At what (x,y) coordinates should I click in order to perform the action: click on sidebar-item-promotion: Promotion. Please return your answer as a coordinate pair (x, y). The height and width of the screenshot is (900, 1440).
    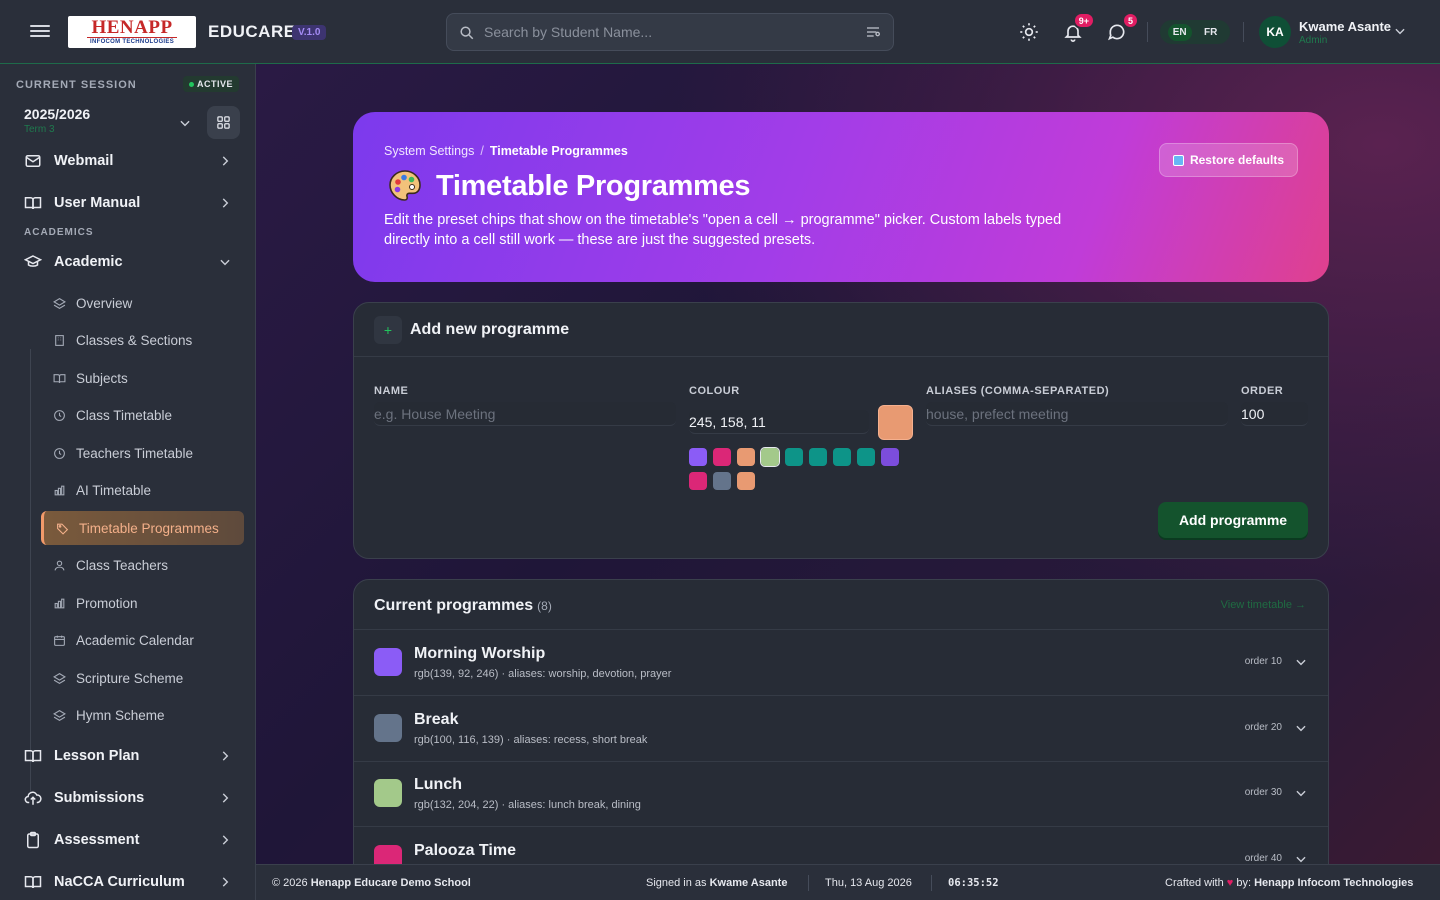
    Looking at the image, I should click on (142, 603).